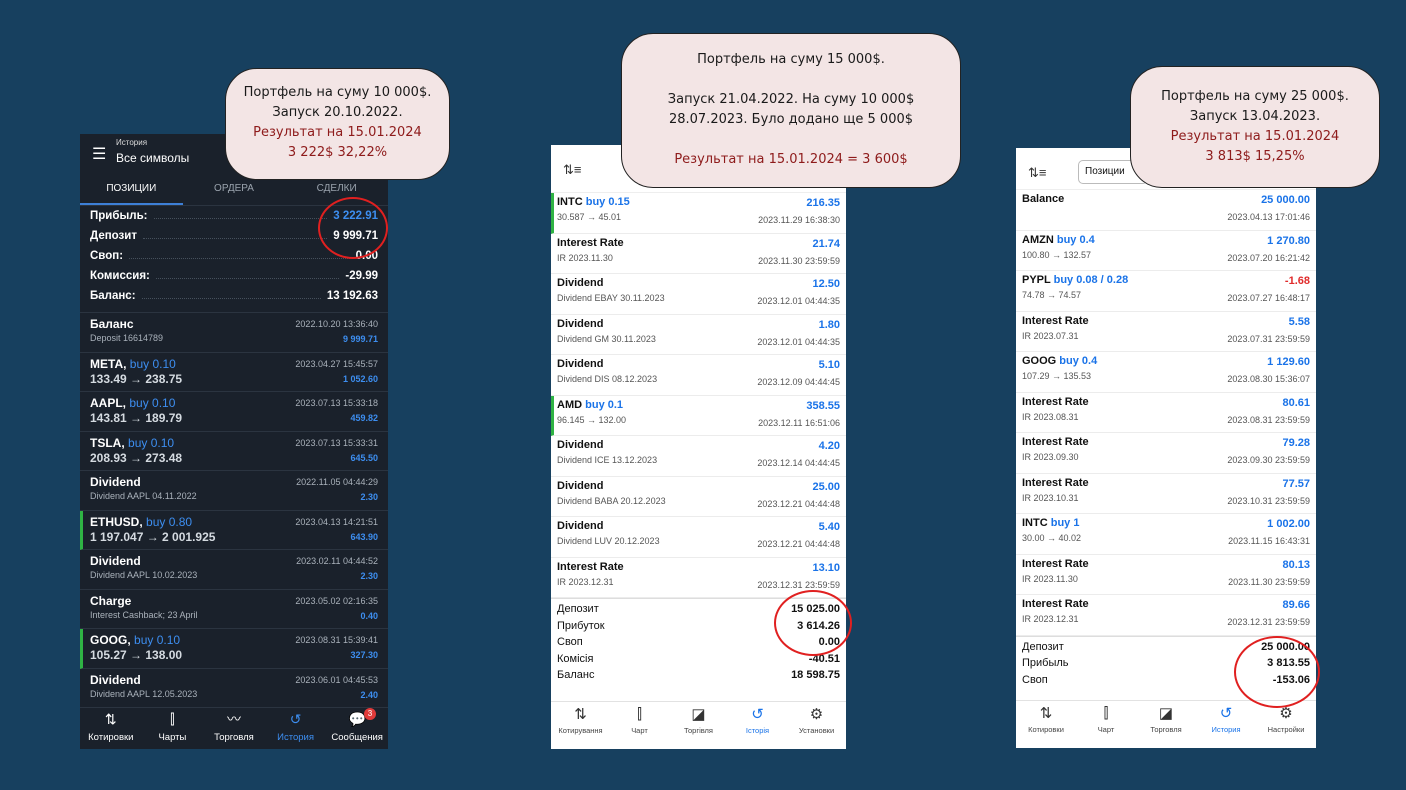 This screenshot has width=1406, height=790. Describe the element at coordinates (1268, 257) in the screenshot. I see `item-date: 2023.07.20 16:21:42` at that location.